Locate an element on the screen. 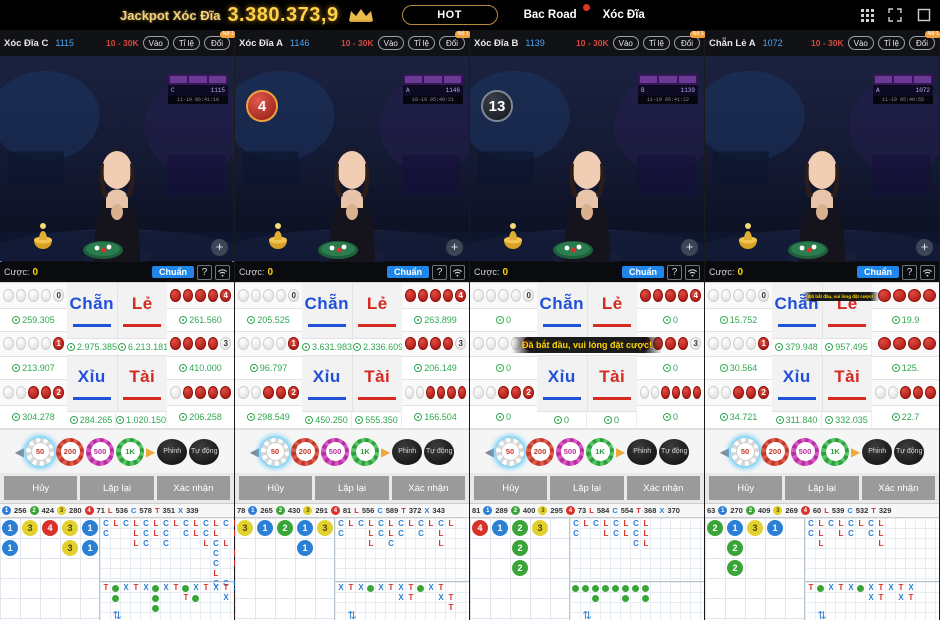 The height and width of the screenshot is (620, 940). bet-amount-cell: 259.305 is located at coordinates (33, 319).